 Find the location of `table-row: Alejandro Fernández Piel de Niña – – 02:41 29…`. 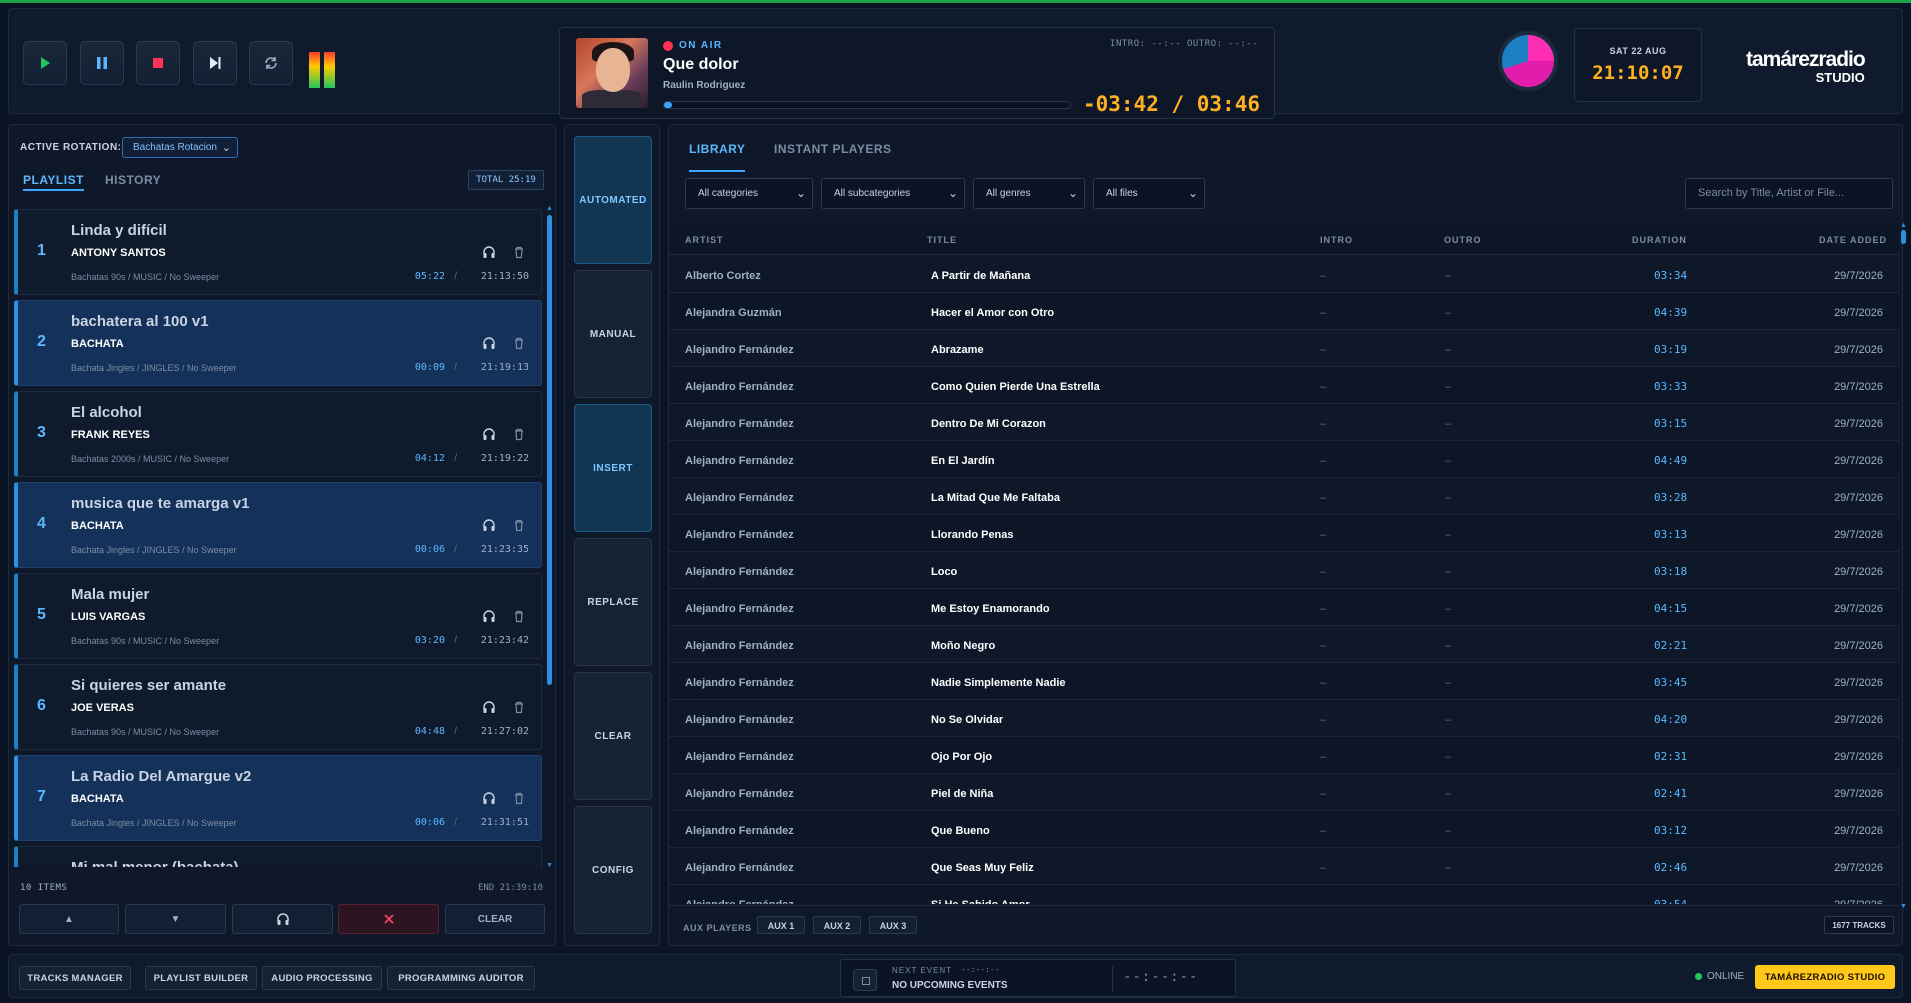

table-row: Alejandro Fernández Piel de Niña – – 02:41 29… is located at coordinates (1284, 792).